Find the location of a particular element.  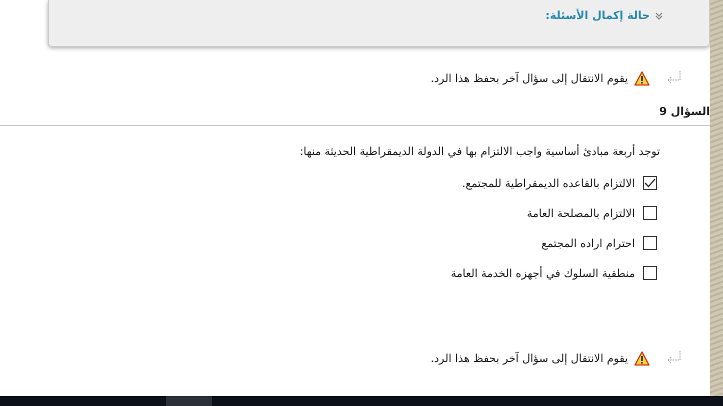

option-label: الالتزام بالقاعده الديمقراطية للمجتمع. is located at coordinates (548, 183).